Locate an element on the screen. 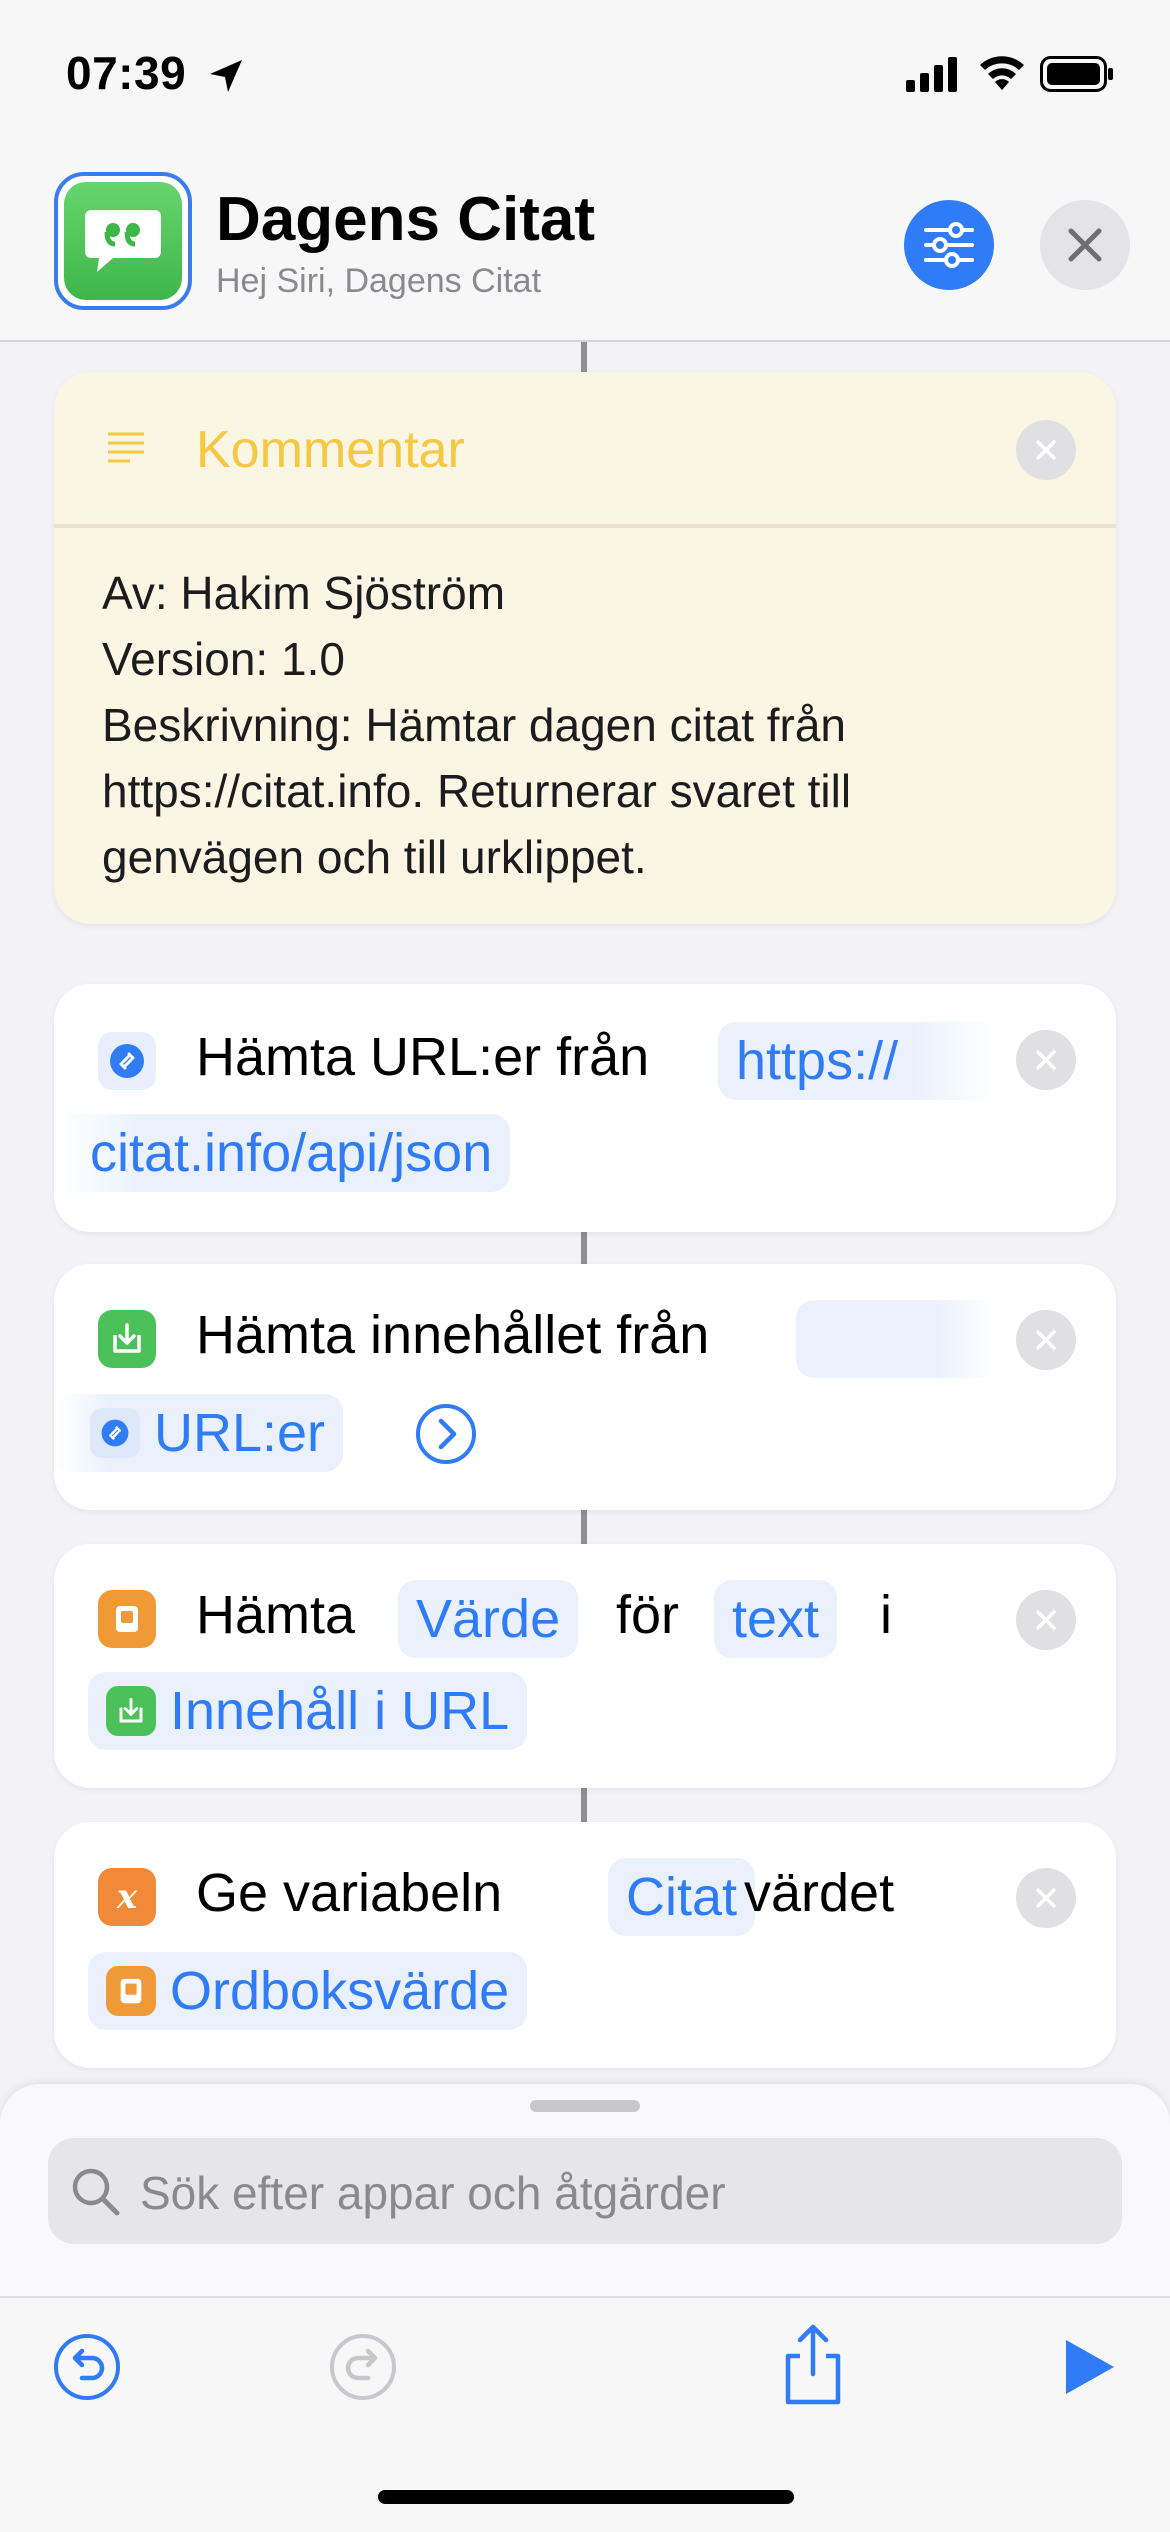 This screenshot has width=1170, height=2532. cellular-signal-icon is located at coordinates (931, 74).